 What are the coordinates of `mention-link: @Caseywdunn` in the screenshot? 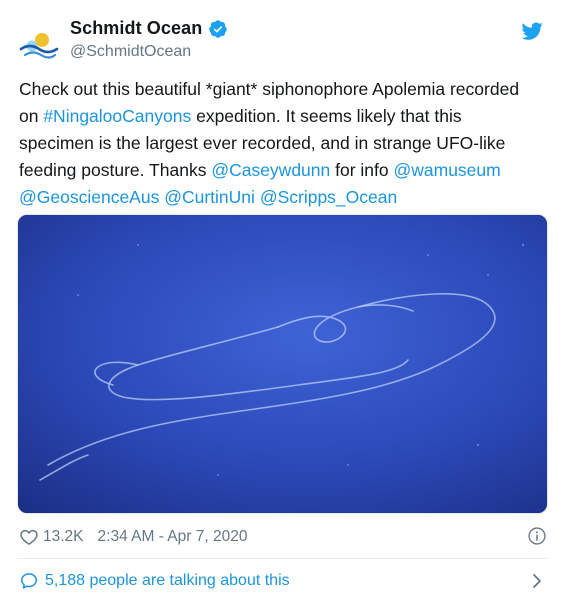 It's located at (270, 170).